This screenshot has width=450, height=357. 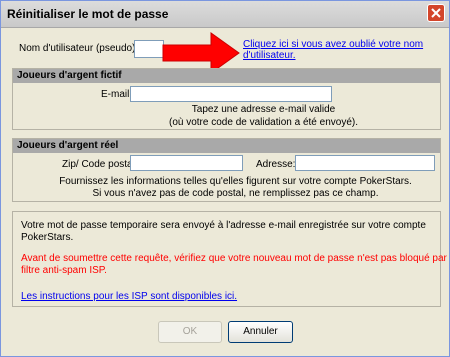 I want to click on address-label: Adresse:, so click(x=276, y=164).